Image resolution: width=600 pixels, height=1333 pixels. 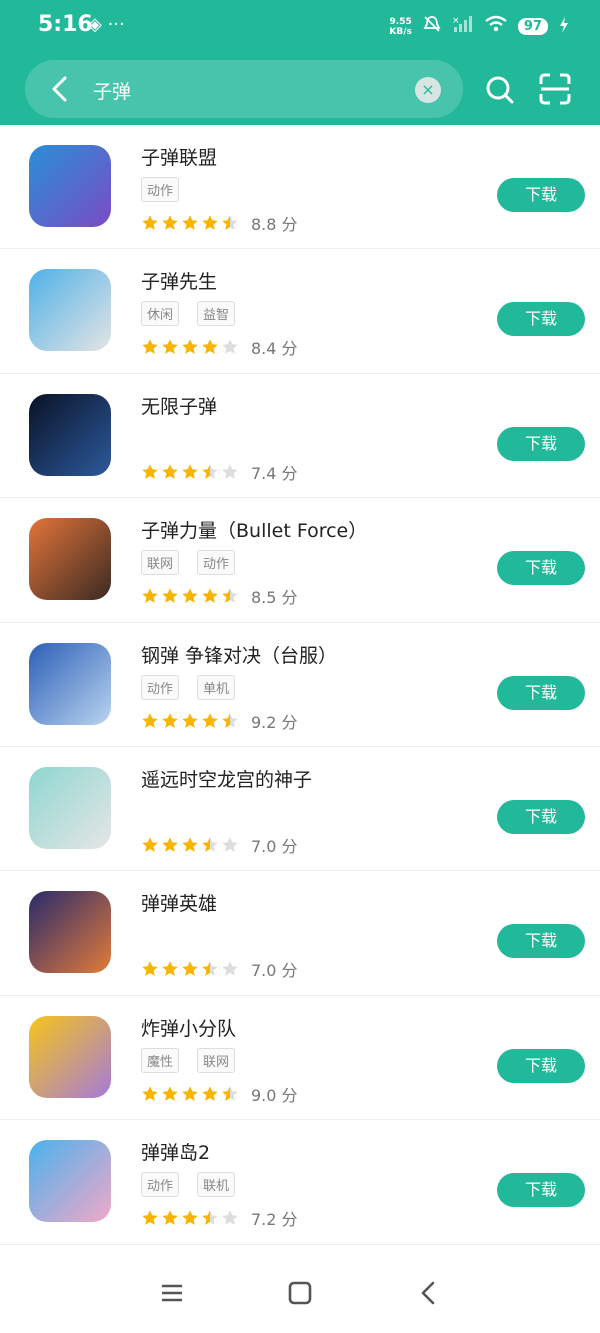 What do you see at coordinates (300, 28) in the screenshot?
I see `status-bar: 5:16 ◈ ··· 9.55 KB/s × 97` at bounding box center [300, 28].